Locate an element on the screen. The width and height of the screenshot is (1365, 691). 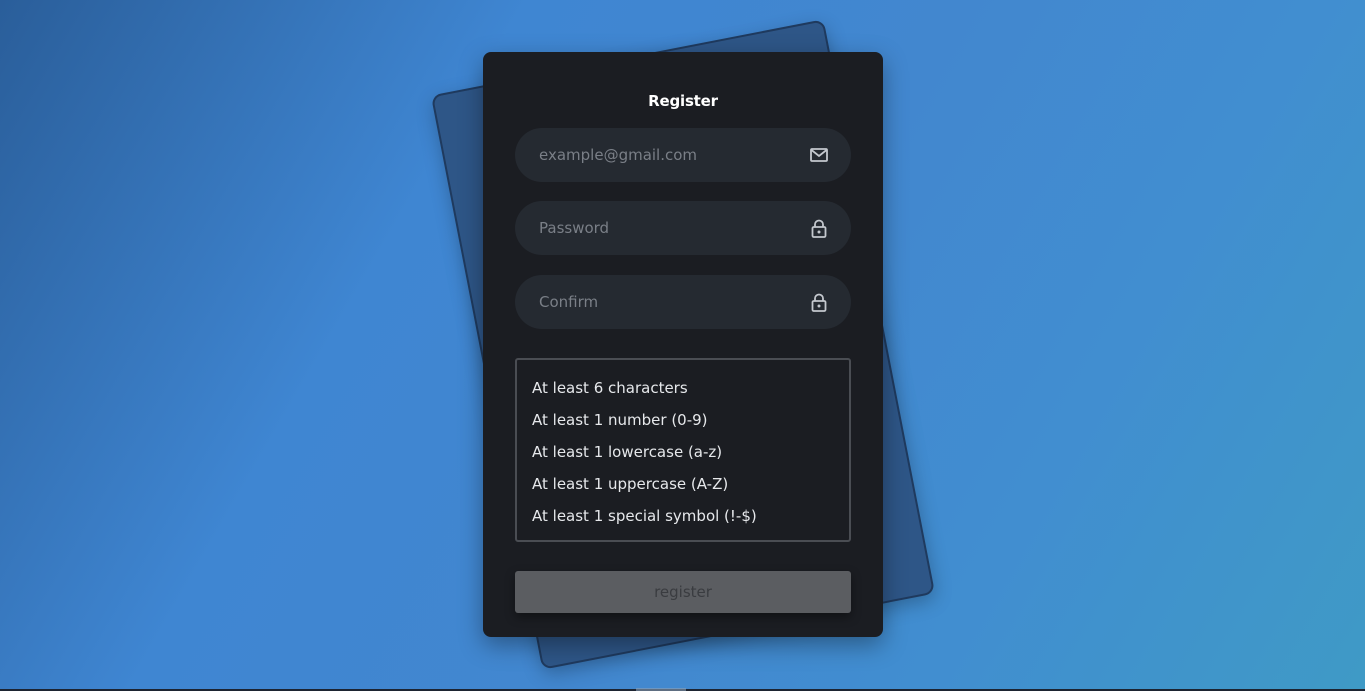
form-title: Register is located at coordinates (683, 101).